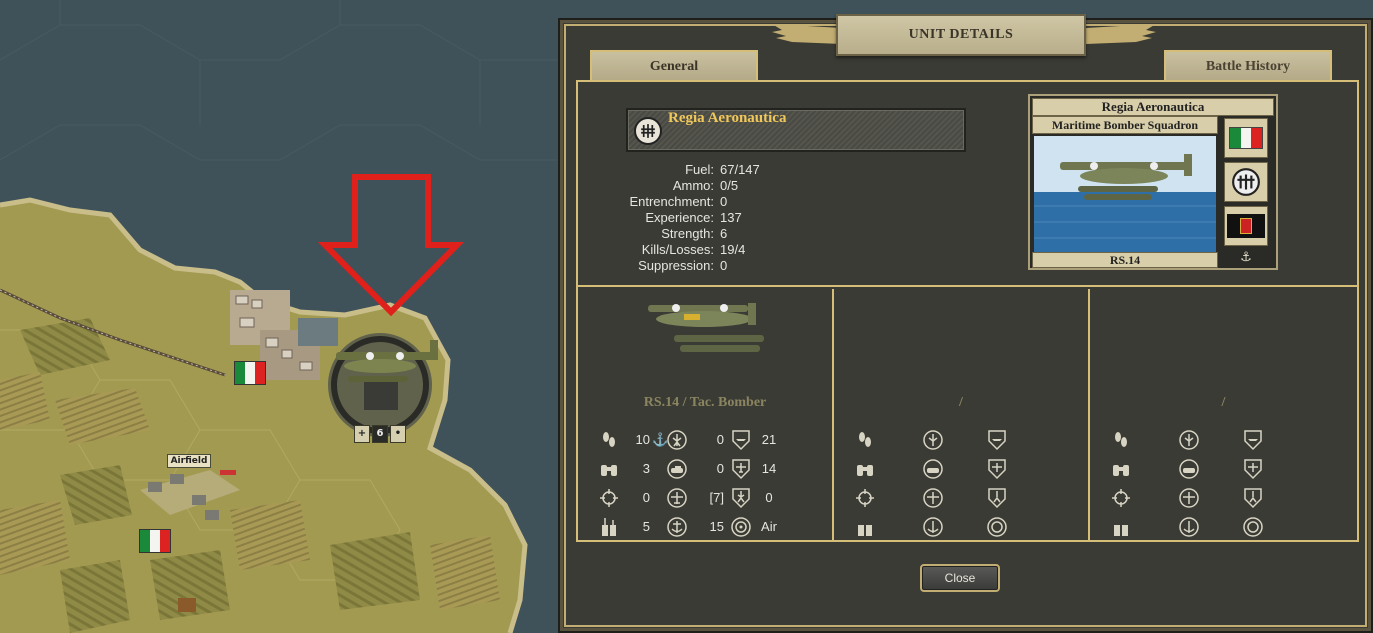 The image size is (1373, 633). I want to click on panel-title: UNIT DETAILS, so click(961, 35).